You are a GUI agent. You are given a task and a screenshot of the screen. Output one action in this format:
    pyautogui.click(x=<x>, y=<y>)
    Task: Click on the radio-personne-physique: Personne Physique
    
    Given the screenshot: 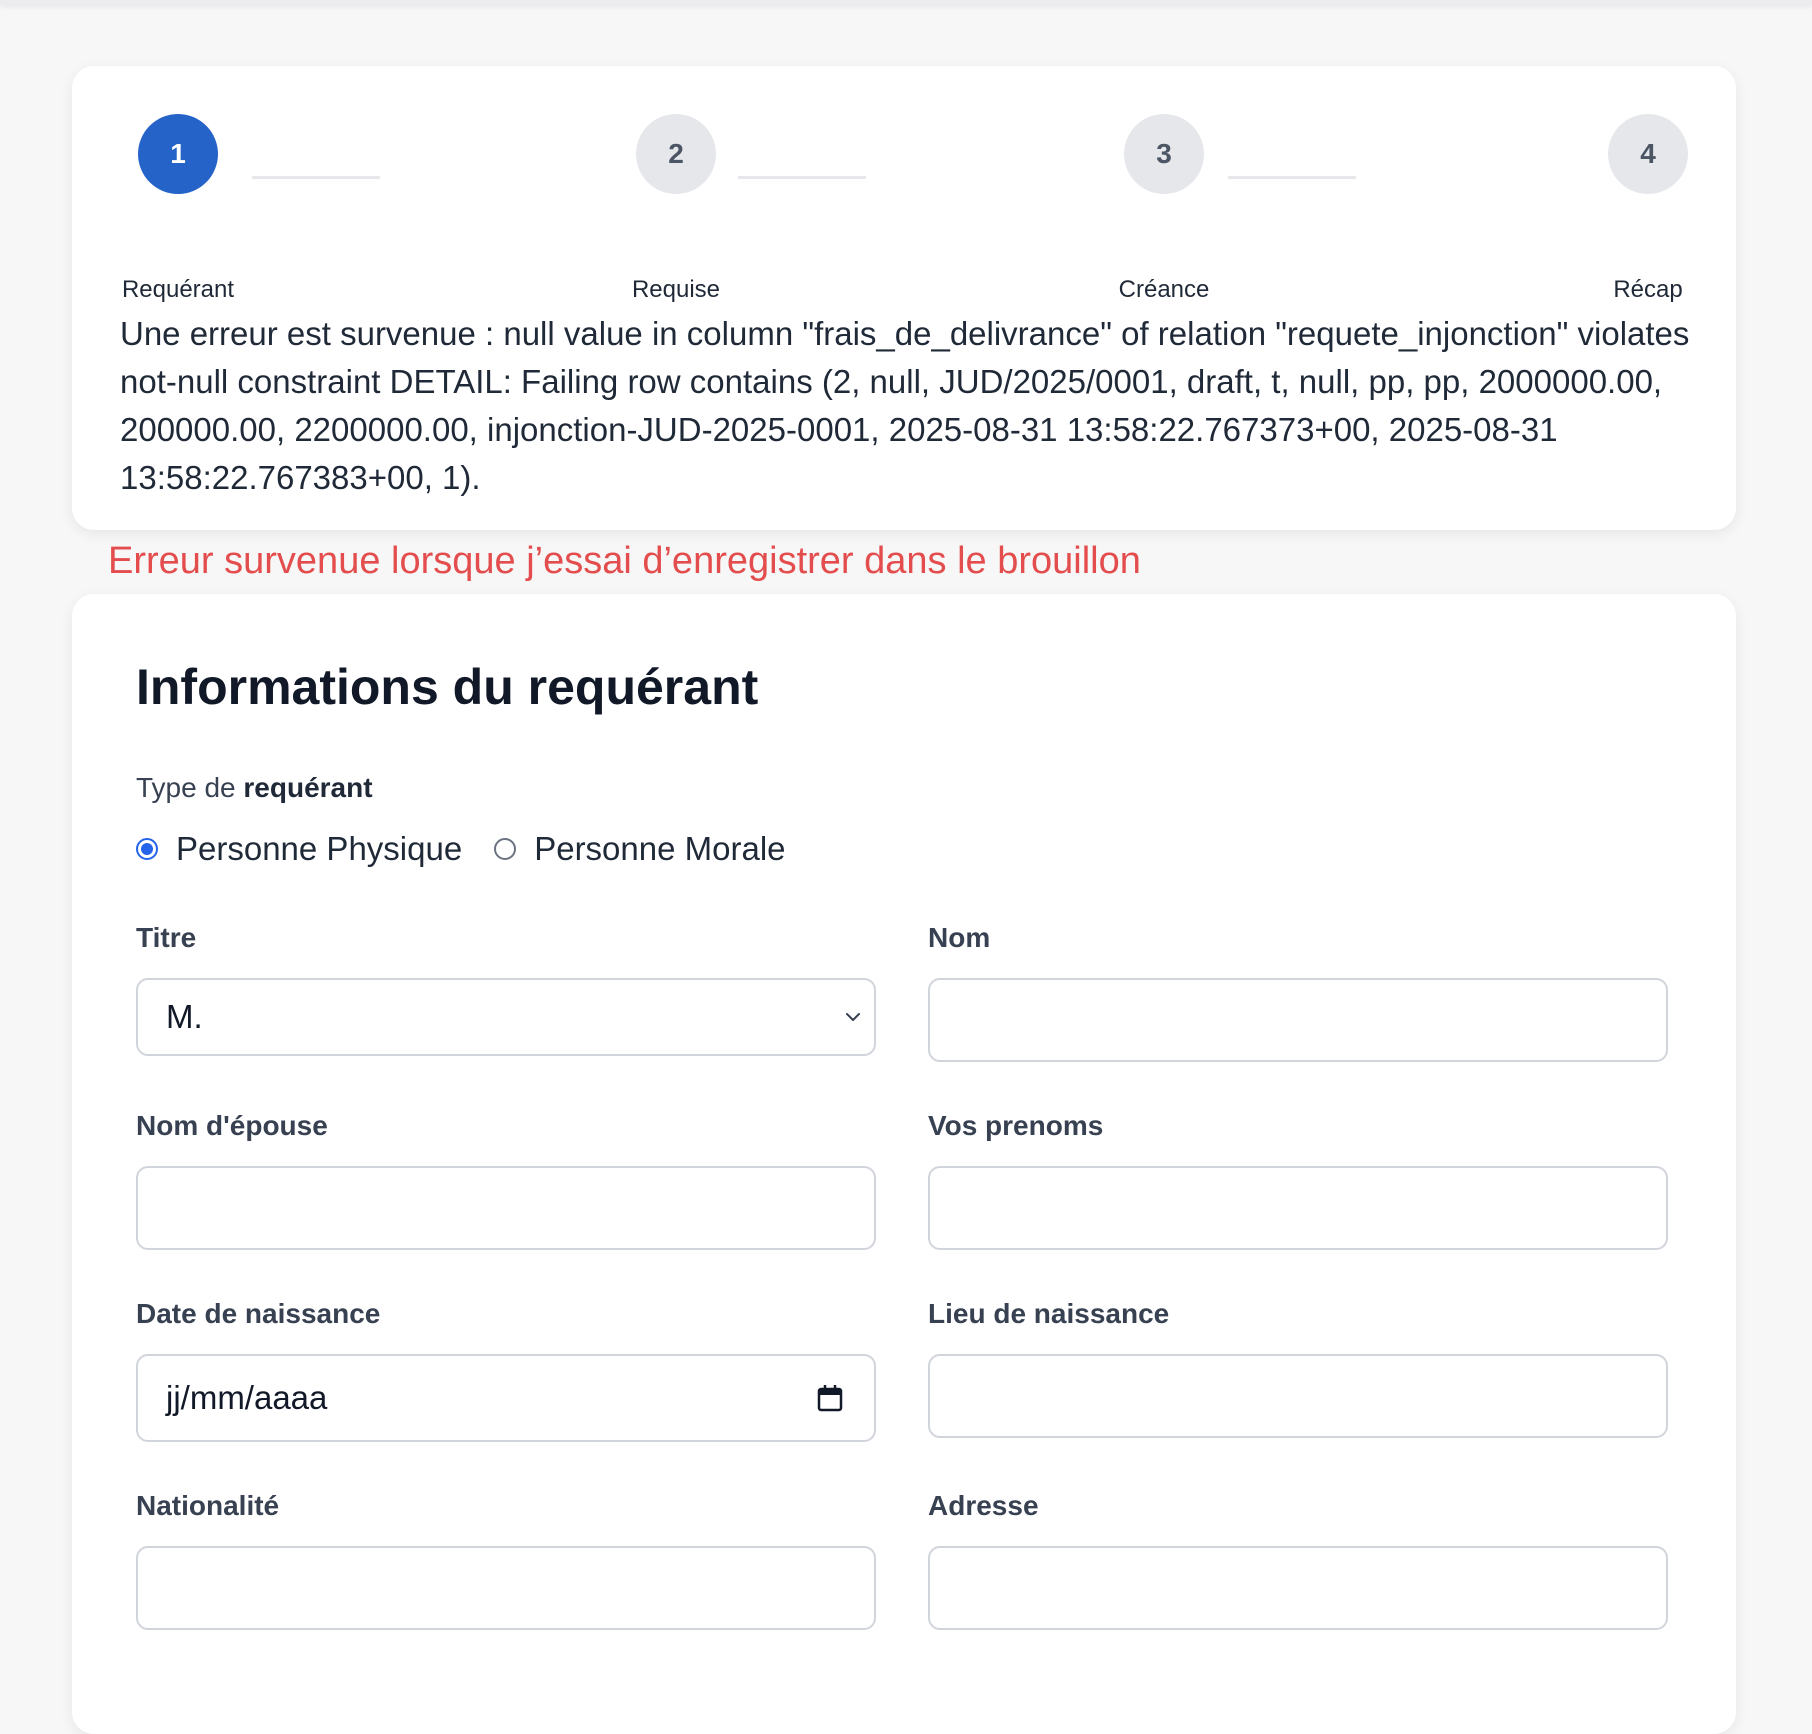 What is the action you would take?
    pyautogui.click(x=299, y=849)
    